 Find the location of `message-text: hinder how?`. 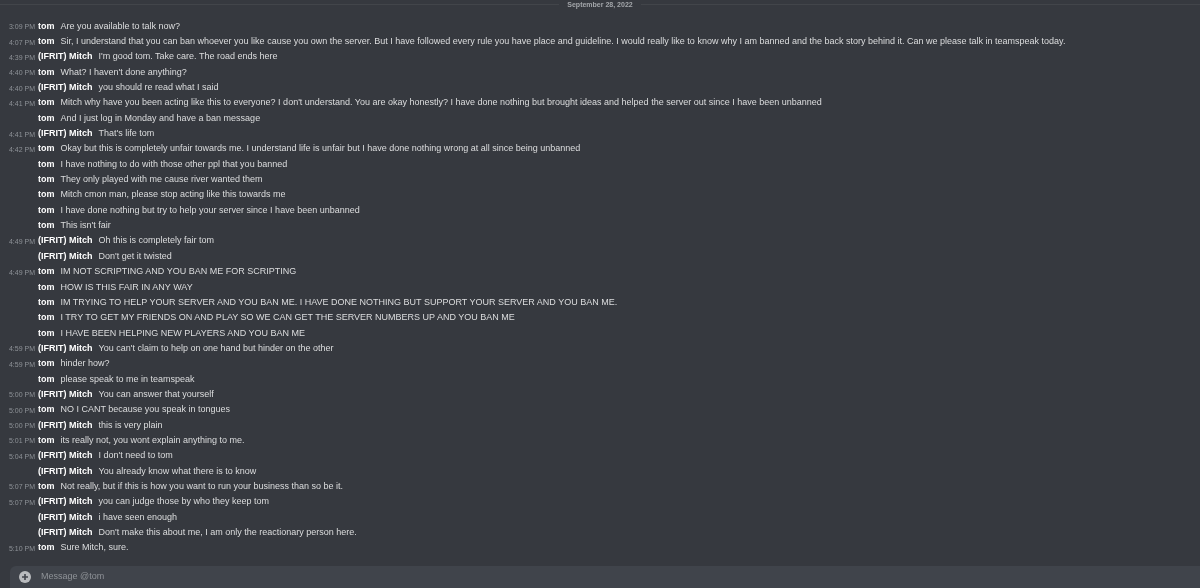

message-text: hinder how? is located at coordinates (85, 363).